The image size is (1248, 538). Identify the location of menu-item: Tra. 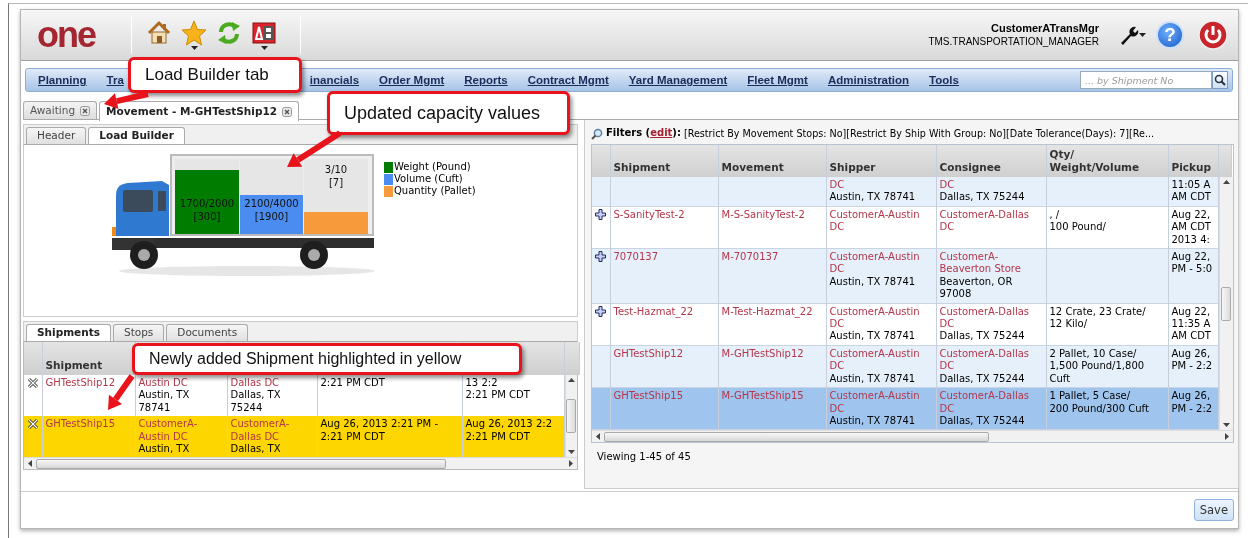
(115, 80).